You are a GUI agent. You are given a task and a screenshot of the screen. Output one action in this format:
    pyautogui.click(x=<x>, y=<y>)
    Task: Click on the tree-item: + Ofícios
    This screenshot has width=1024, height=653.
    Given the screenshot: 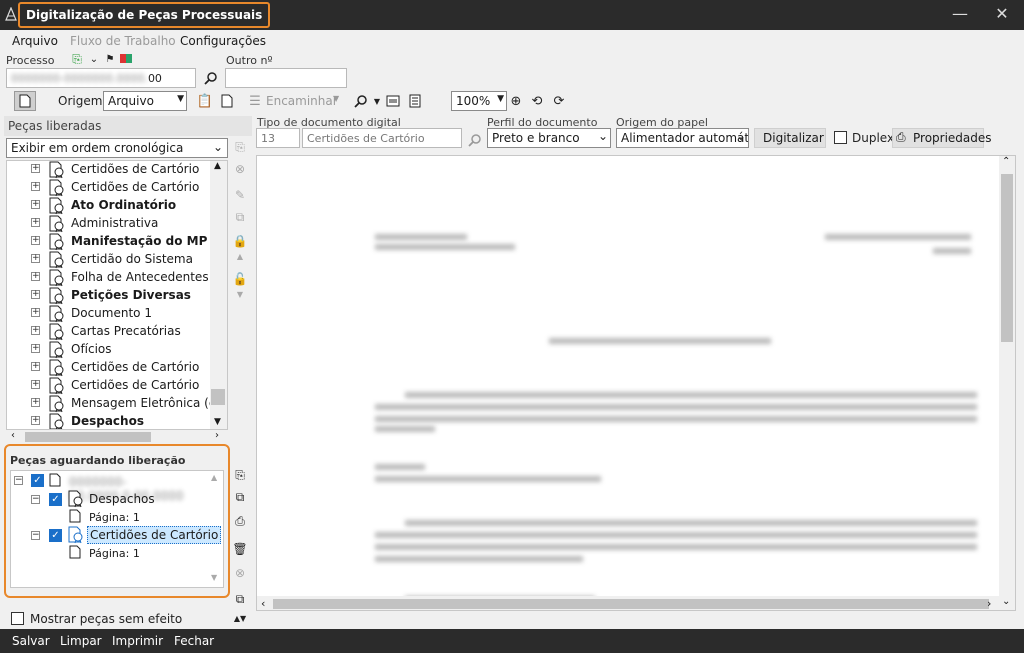 What is the action you would take?
    pyautogui.click(x=117, y=350)
    